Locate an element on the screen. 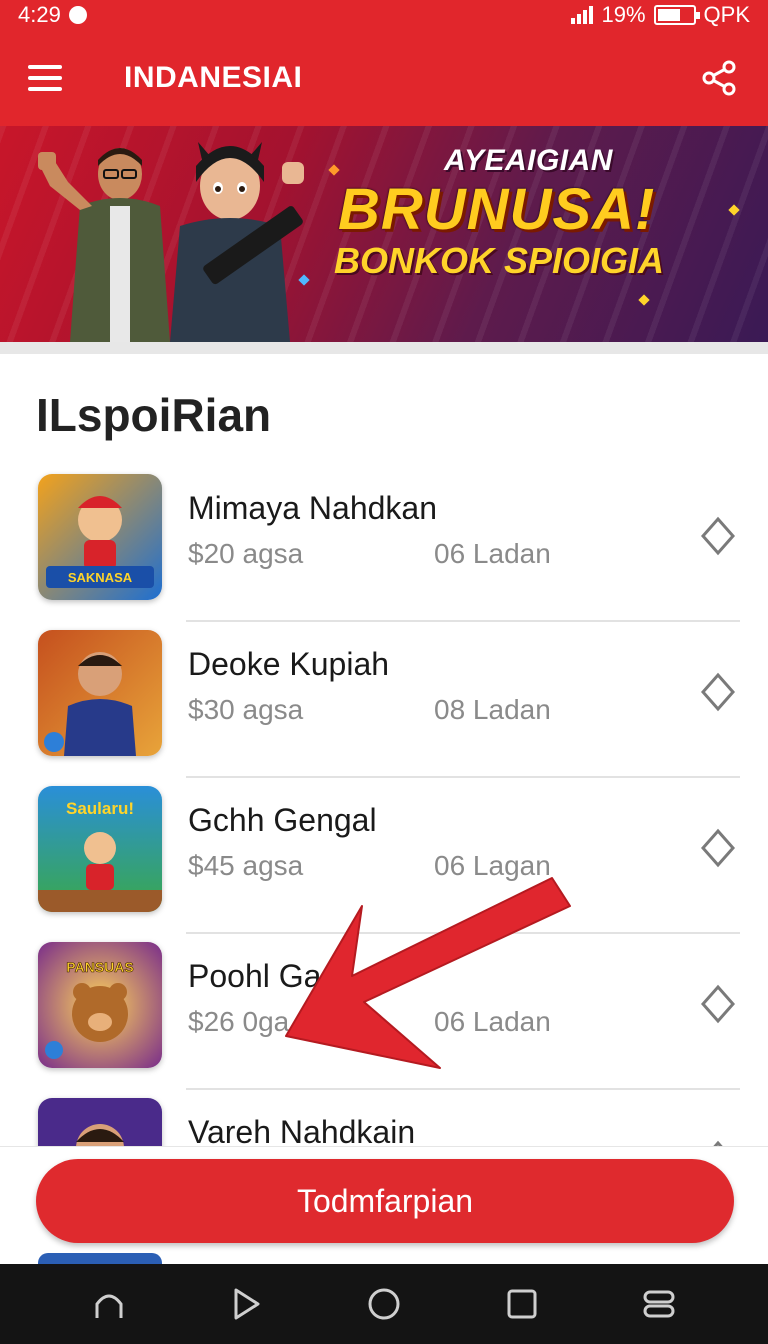  game-thumbnail: SAKNASA is located at coordinates (100, 537).